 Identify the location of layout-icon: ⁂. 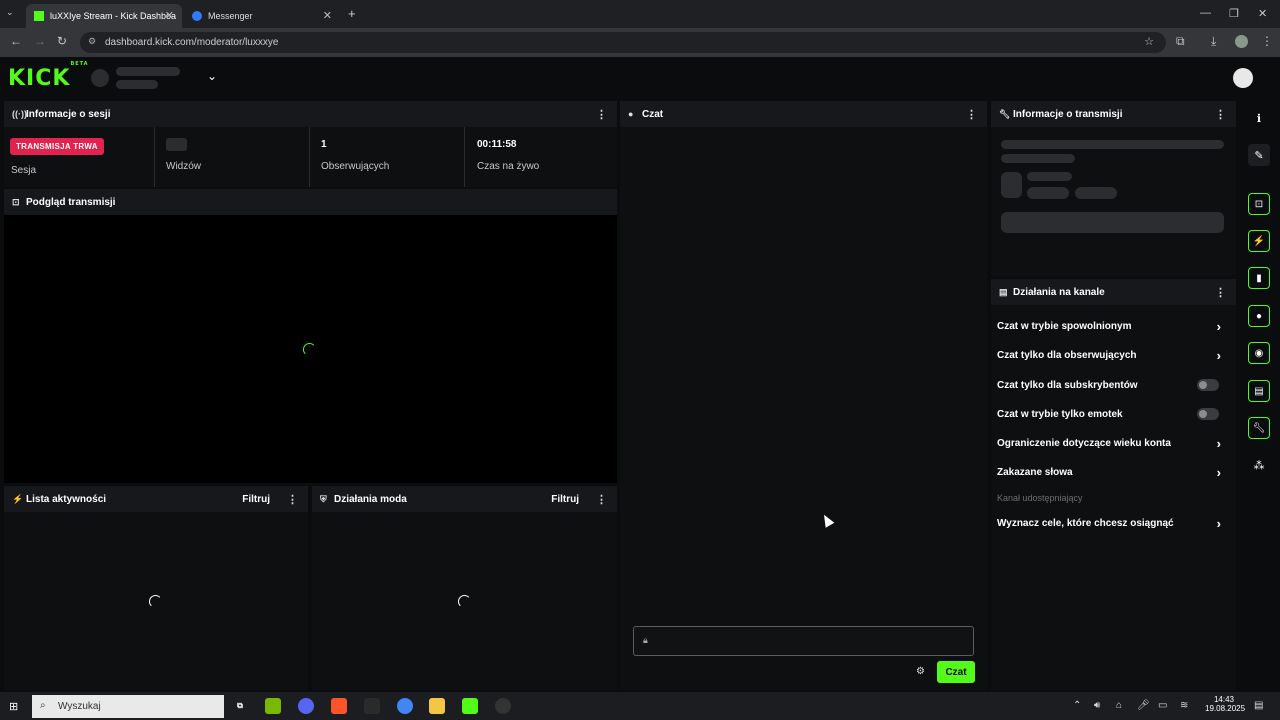
(1259, 465).